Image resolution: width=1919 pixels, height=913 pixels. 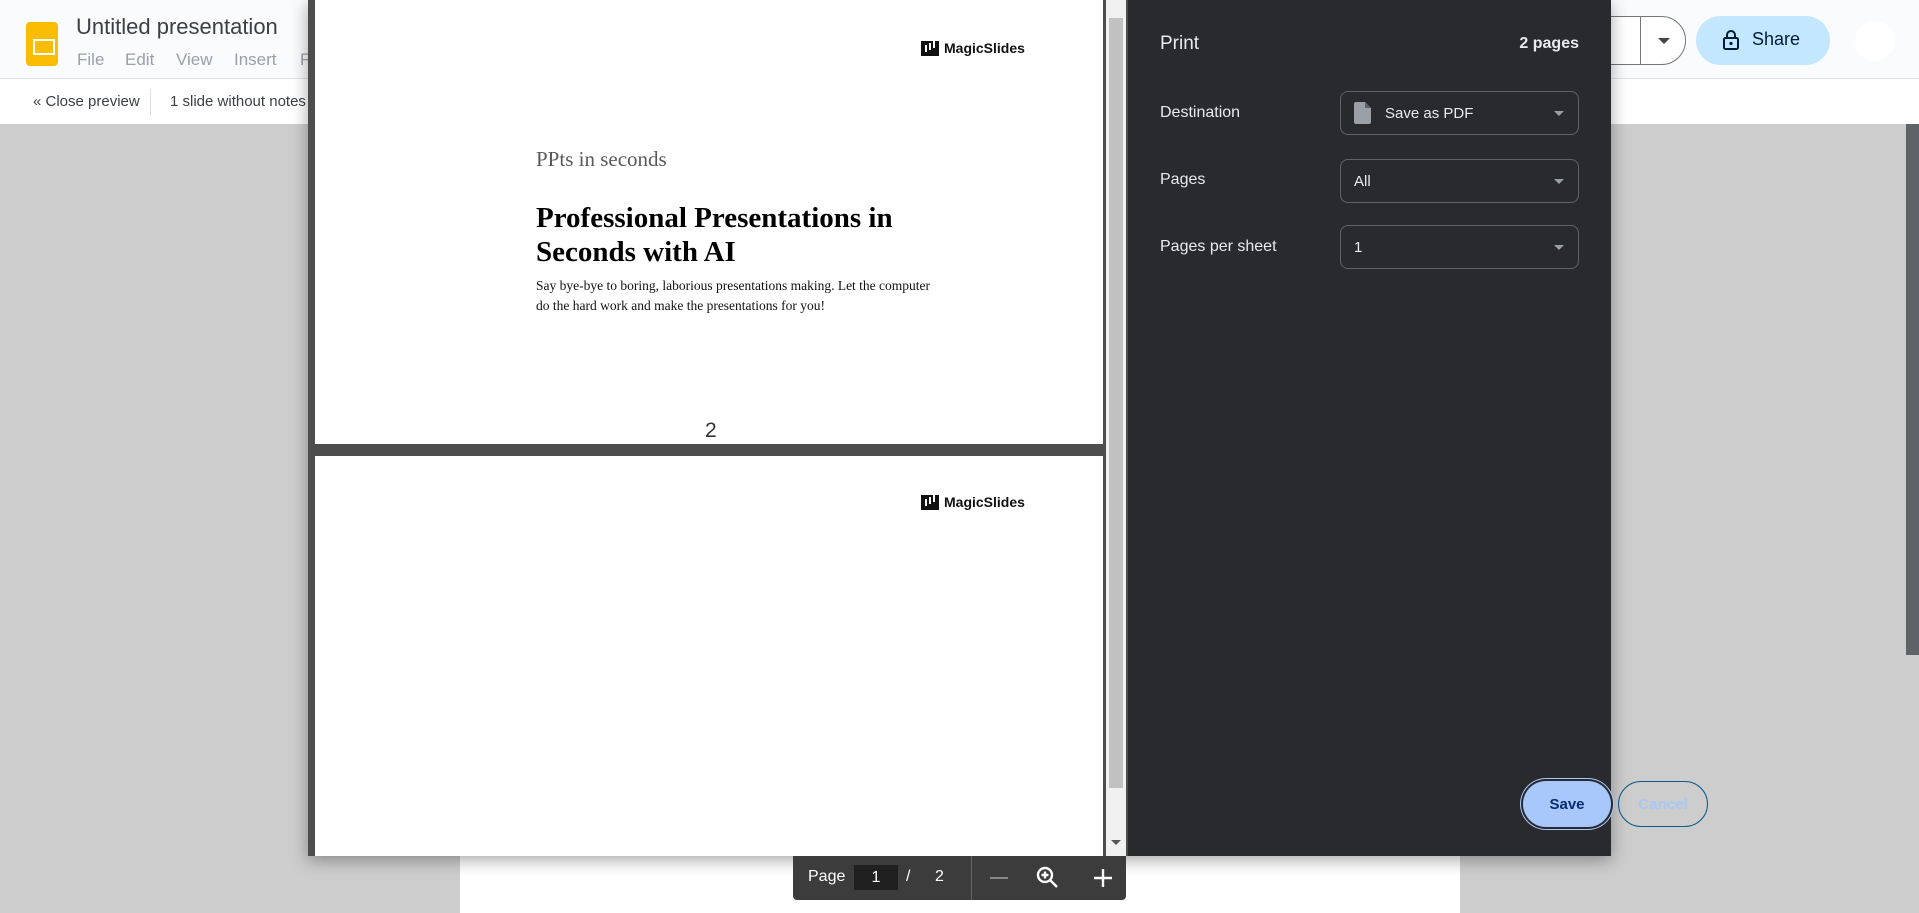 What do you see at coordinates (1429, 113) in the screenshot?
I see `destination-value: Save as PDF` at bounding box center [1429, 113].